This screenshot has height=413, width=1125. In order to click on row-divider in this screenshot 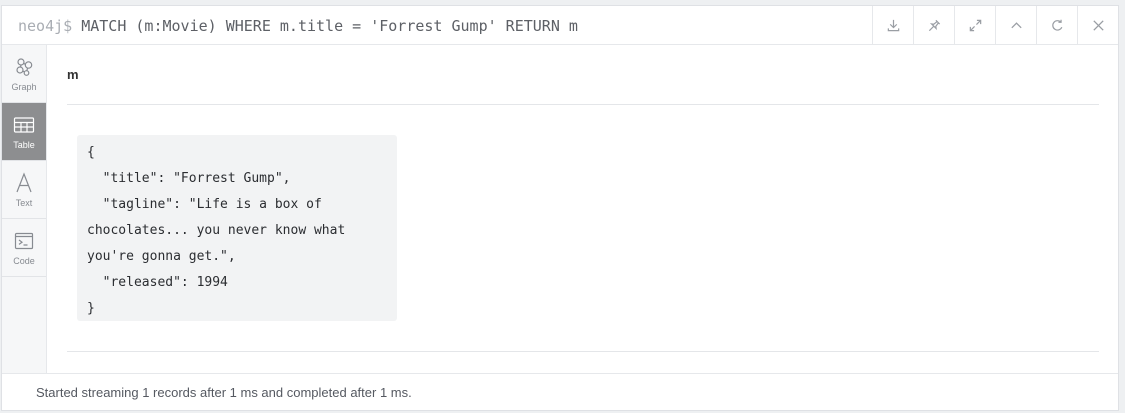, I will do `click(583, 351)`.